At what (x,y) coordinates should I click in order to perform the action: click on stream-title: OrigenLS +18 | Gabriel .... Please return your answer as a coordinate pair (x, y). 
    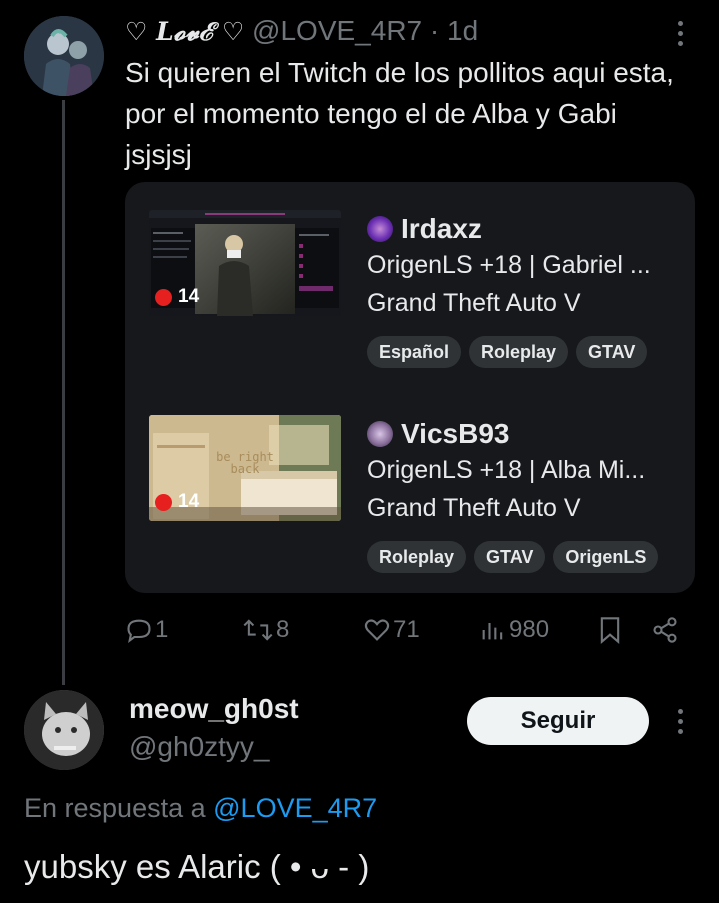
    Looking at the image, I should click on (509, 265).